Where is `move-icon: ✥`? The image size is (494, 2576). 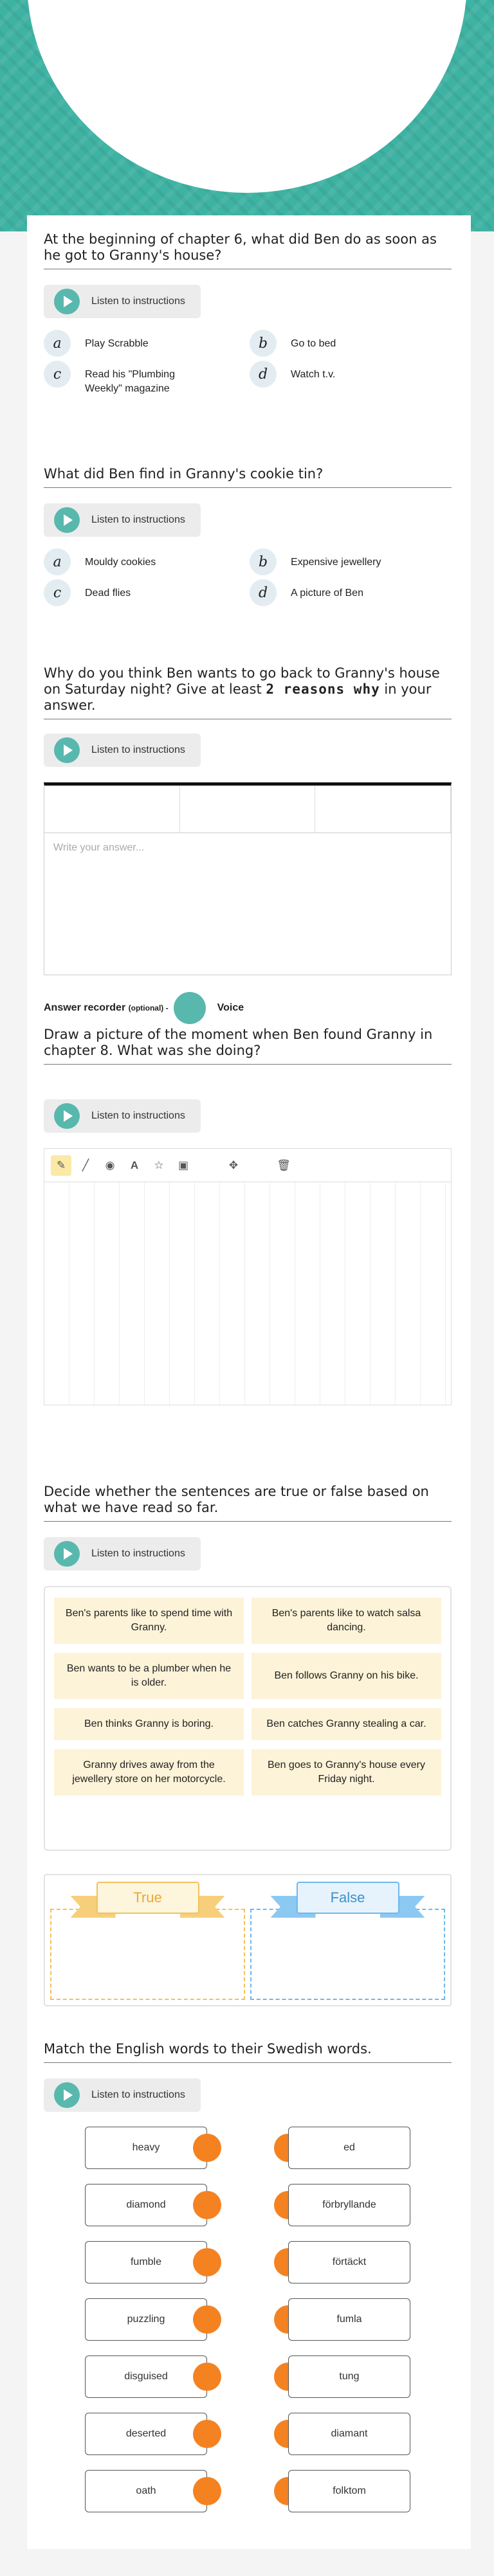 move-icon: ✥ is located at coordinates (233, 1165).